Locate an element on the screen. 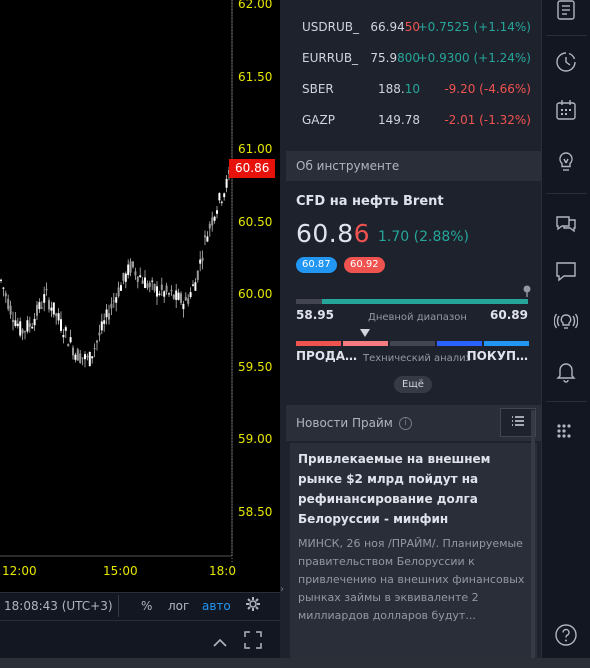 The height and width of the screenshot is (668, 590). watchlist-last-price: 66.9450 is located at coordinates (395, 27).